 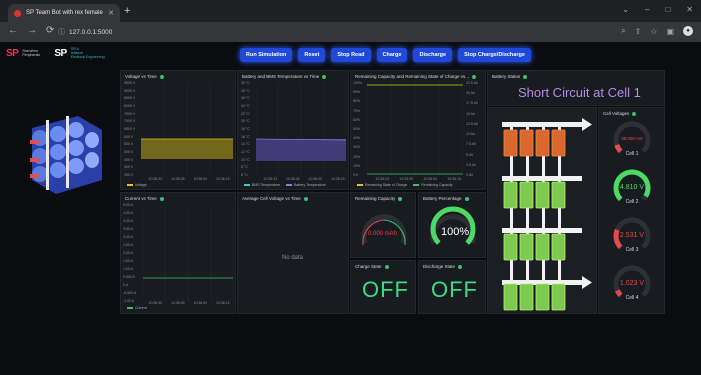 I want to click on logo-right-lines: SPLit Alliance Electrical Engineering, so click(x=88, y=53).